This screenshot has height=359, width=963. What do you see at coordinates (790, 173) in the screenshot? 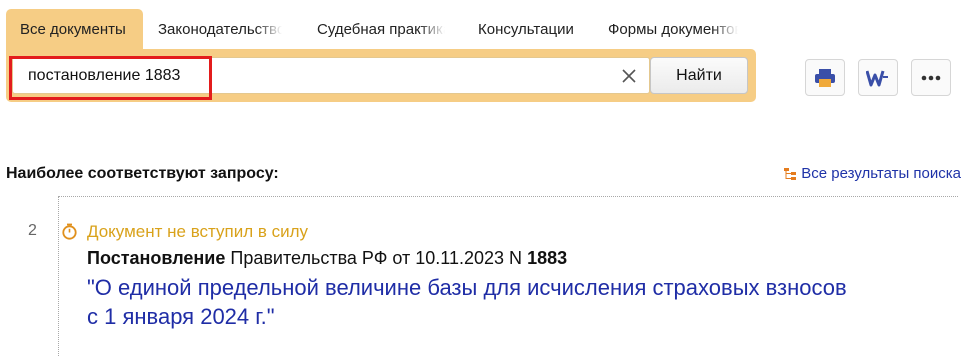
I see `tree-list-icon` at bounding box center [790, 173].